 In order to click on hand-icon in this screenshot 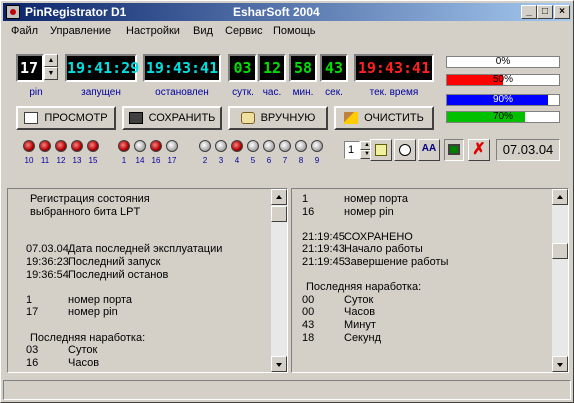, I will do `click(247, 118)`.